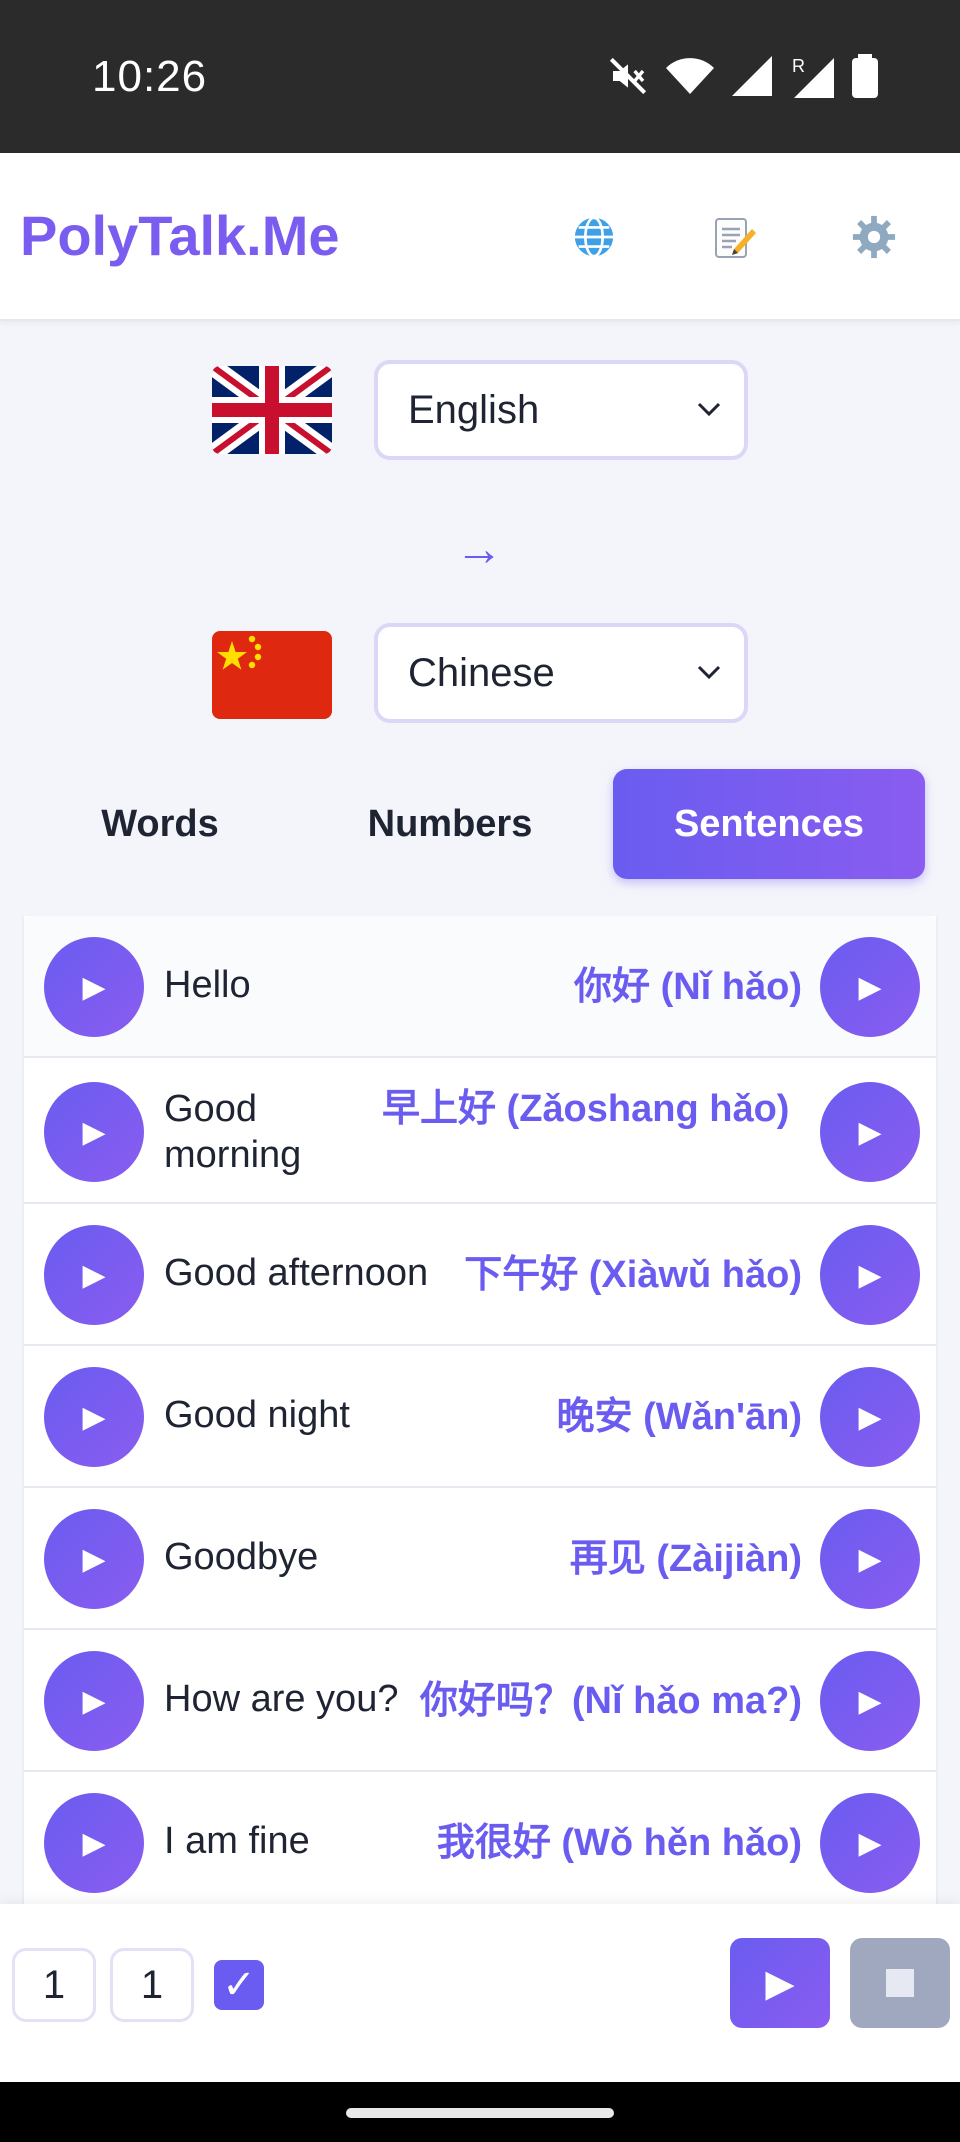 The width and height of the screenshot is (960, 2142). I want to click on list-item: ▶ Goodbye 再见 (Zàijiàn) ▶, so click(480, 1559).